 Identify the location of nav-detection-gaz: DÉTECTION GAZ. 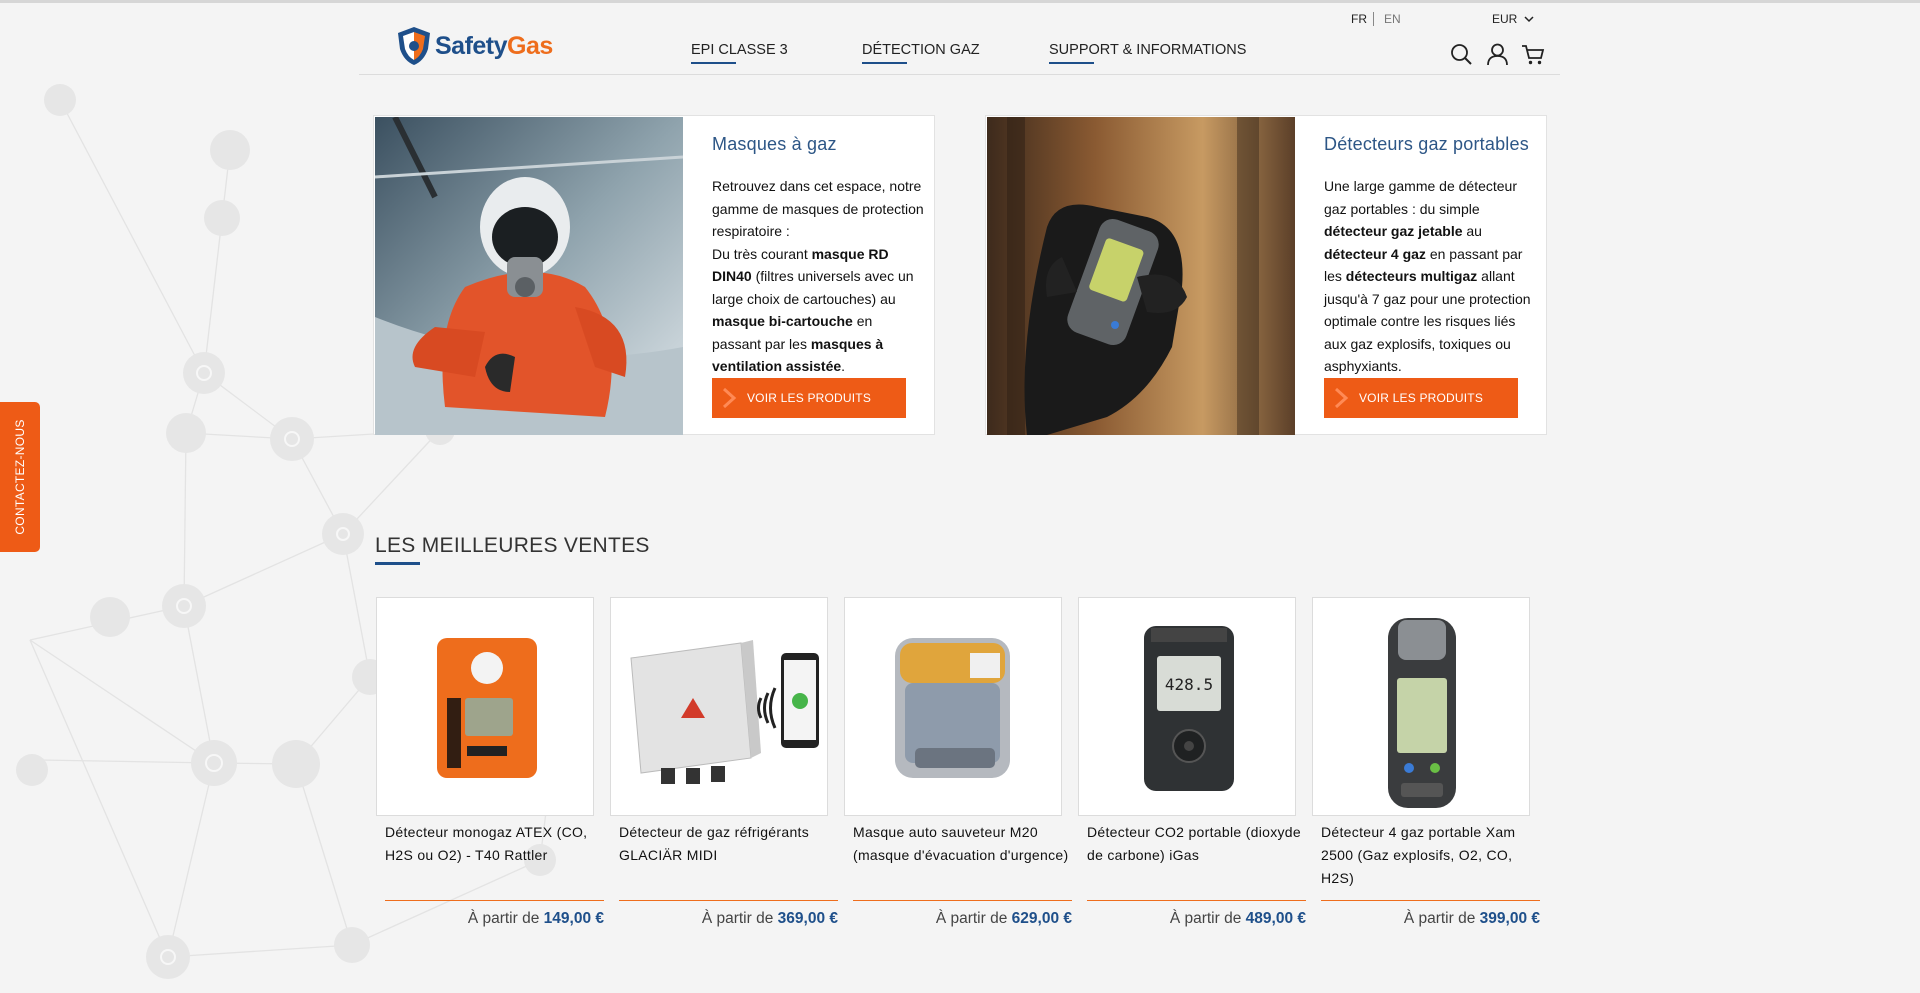
(921, 53).